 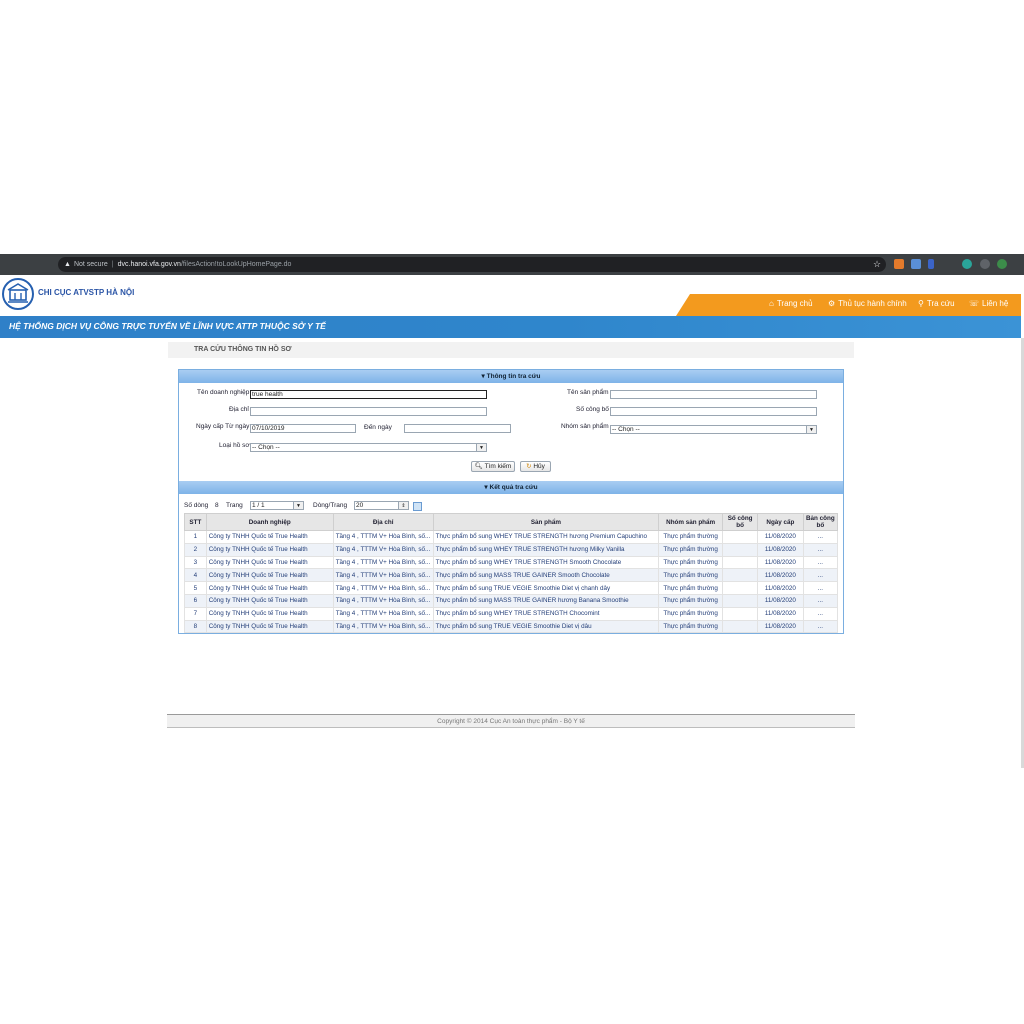 I want to click on page-select: 1 / 1 ▼, so click(x=277, y=505).